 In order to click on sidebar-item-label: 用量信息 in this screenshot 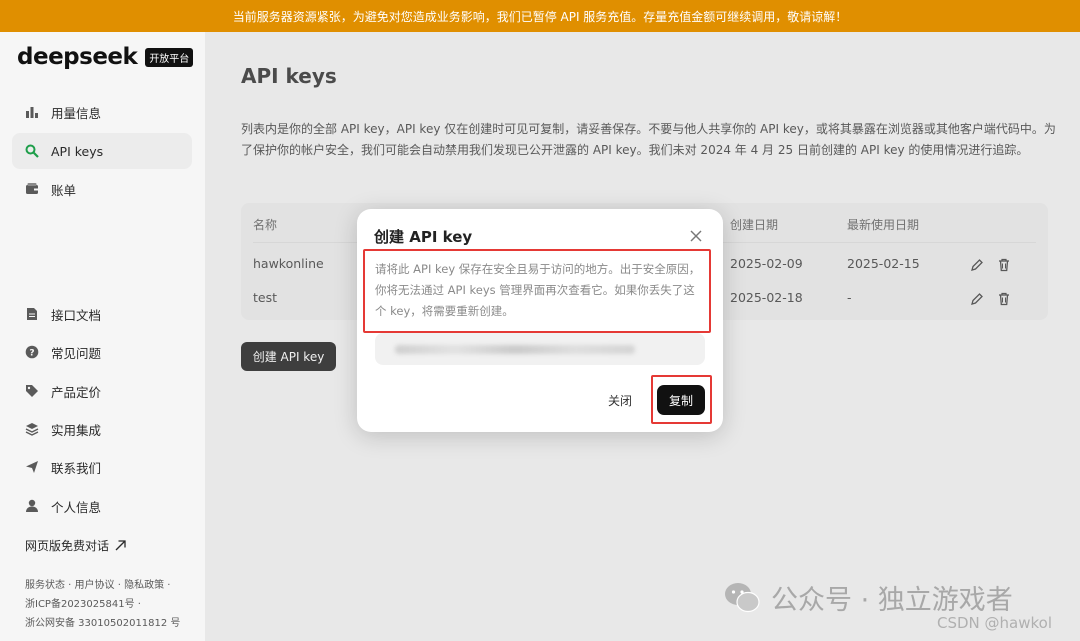, I will do `click(76, 113)`.